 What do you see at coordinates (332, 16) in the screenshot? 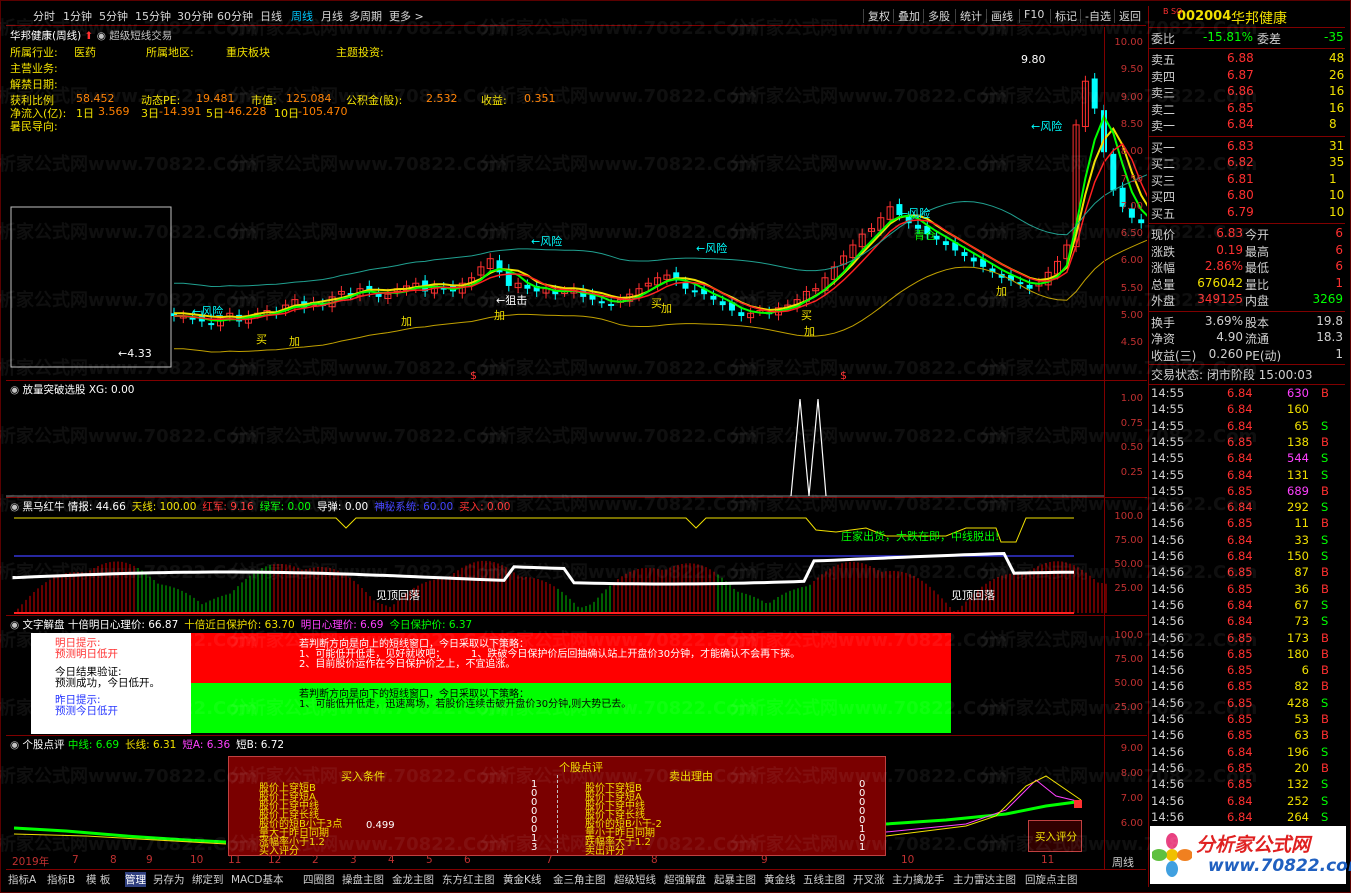
I see `period-8: 月线` at bounding box center [332, 16].